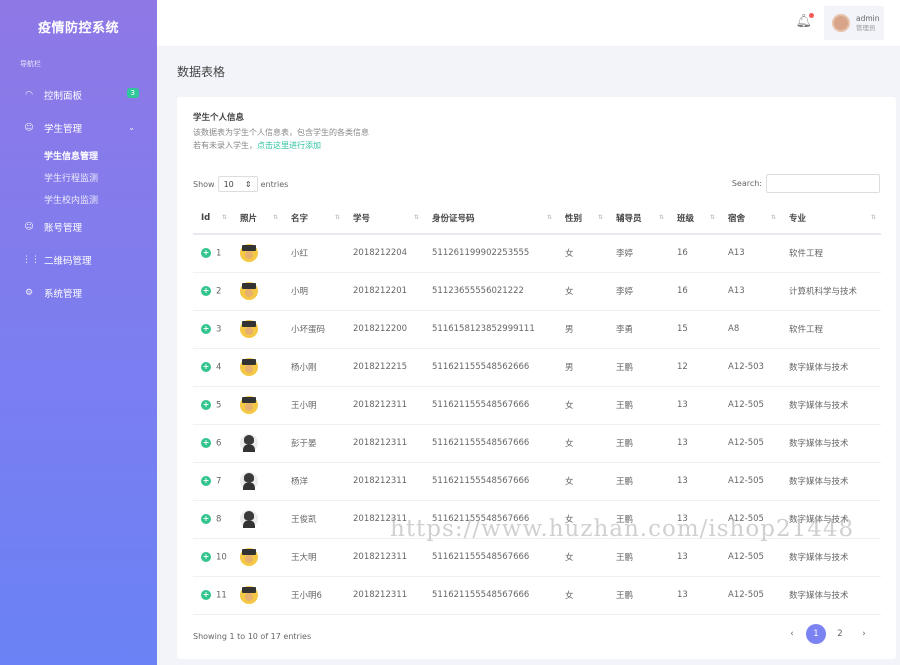 This screenshot has height=665, width=900. Describe the element at coordinates (638, 253) in the screenshot. I see `cell-counselor: 李婷` at that location.